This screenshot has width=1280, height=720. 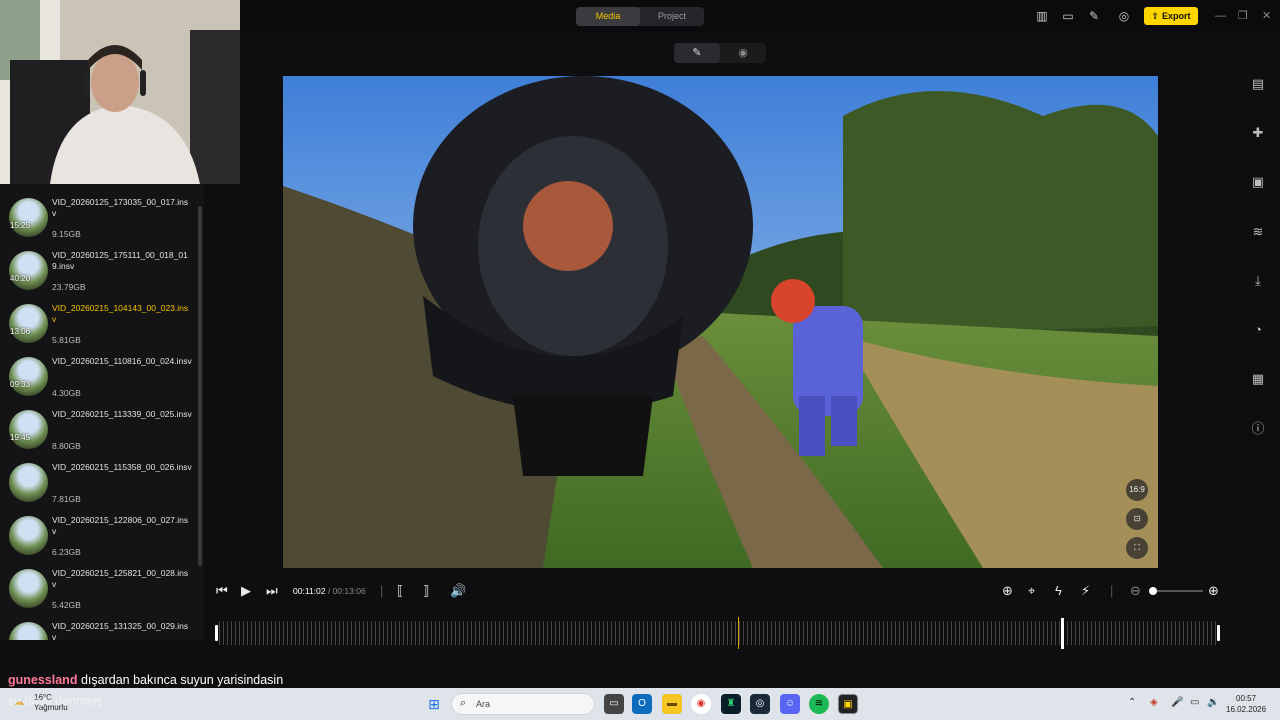 What do you see at coordinates (426, 591) in the screenshot?
I see `trim-end-icon: ⟧` at bounding box center [426, 591].